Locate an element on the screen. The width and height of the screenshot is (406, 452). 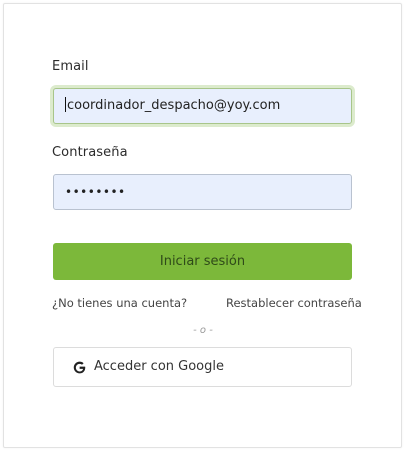
text-caret is located at coordinates (65, 104).